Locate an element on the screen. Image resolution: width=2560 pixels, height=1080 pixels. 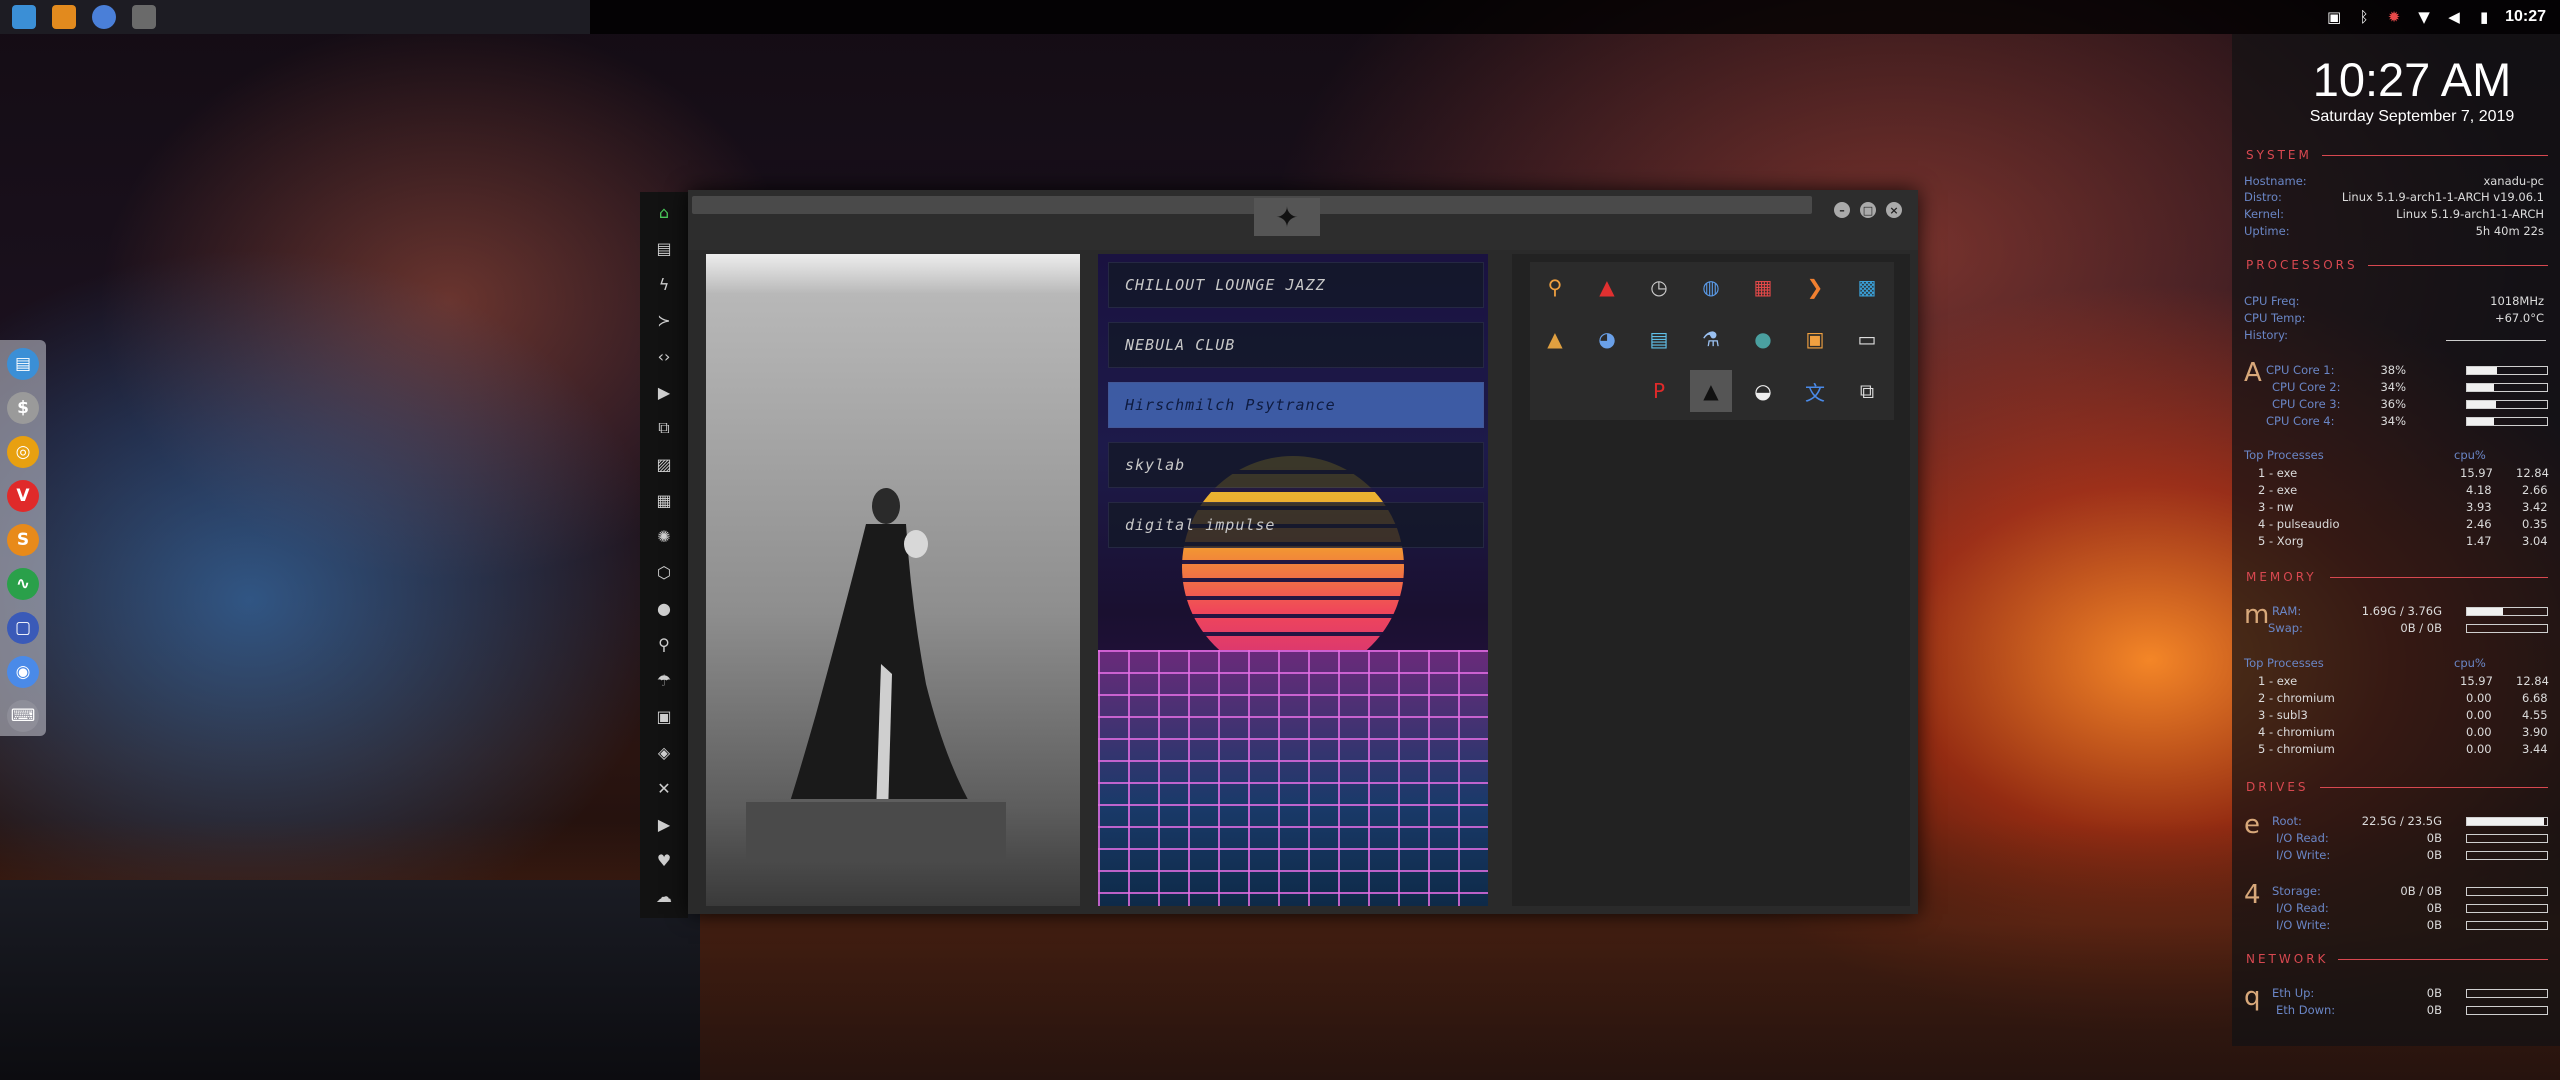
play-icon: ▶ is located at coordinates (664, 392).